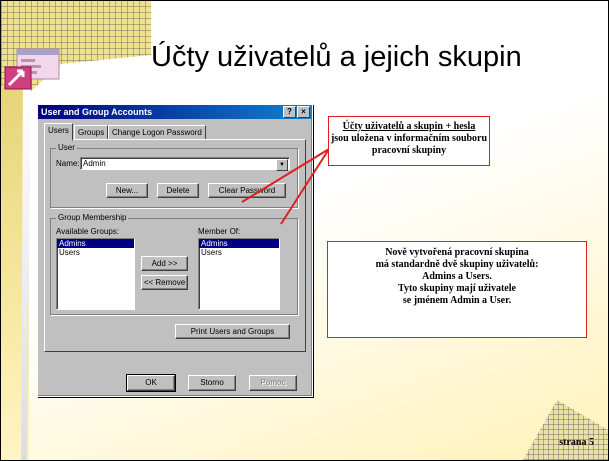 This screenshot has height=461, width=609. Describe the element at coordinates (289, 112) in the screenshot. I see `help-title-button: ?` at that location.